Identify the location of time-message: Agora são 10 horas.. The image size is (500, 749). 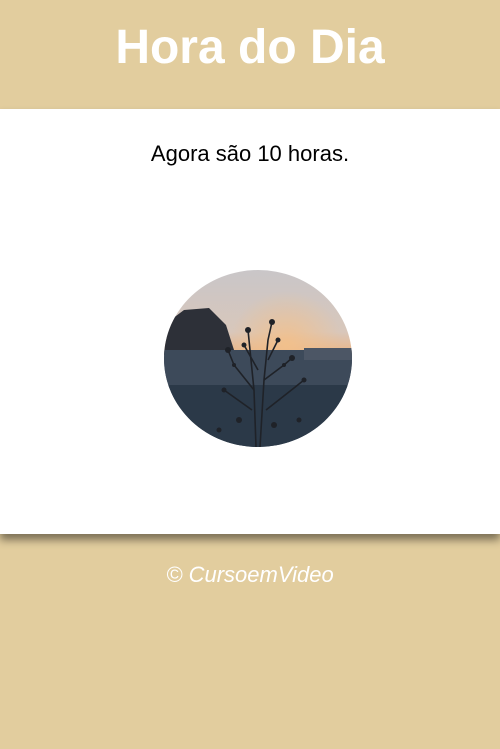
(250, 153).